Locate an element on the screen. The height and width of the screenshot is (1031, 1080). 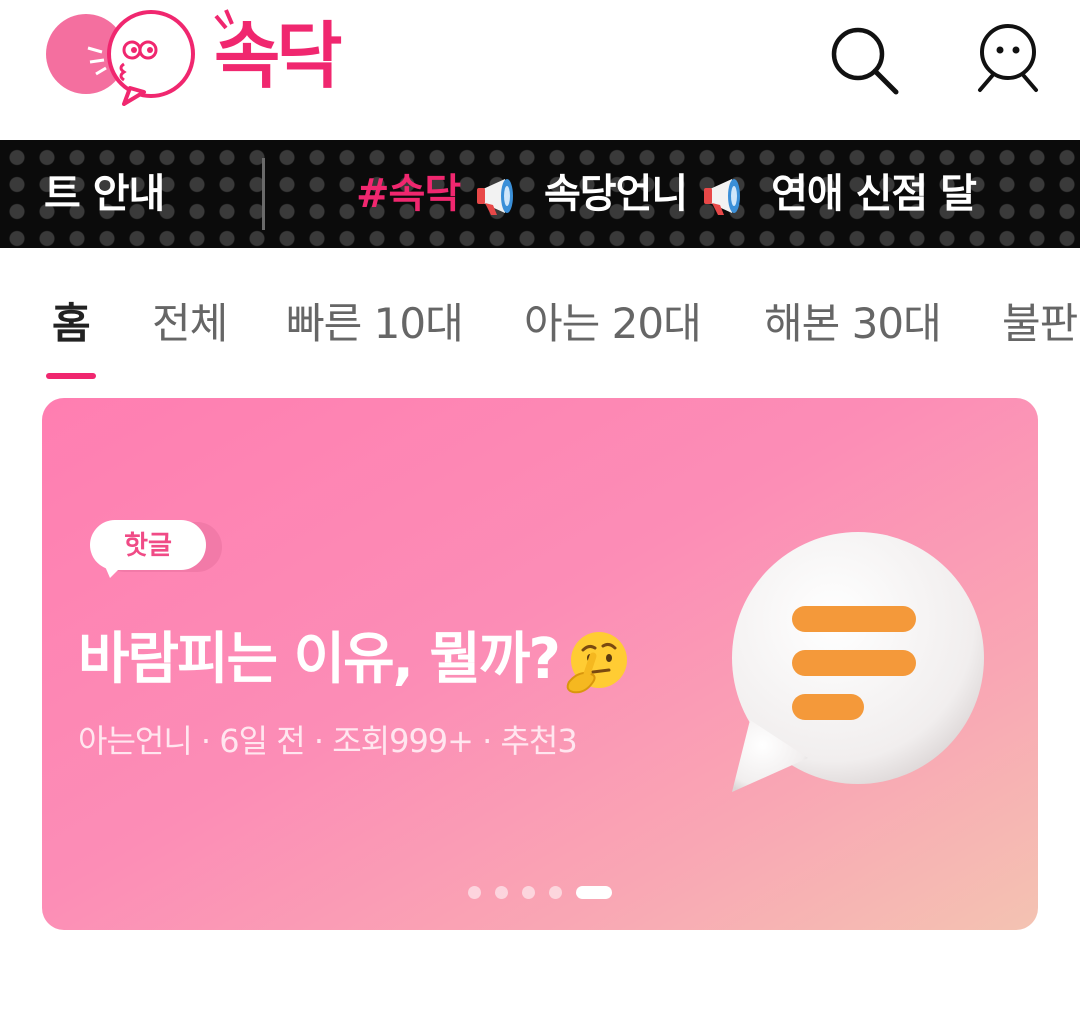
banner-title: 바람피는 이유, 뭘까? is located at coordinates (355, 656).